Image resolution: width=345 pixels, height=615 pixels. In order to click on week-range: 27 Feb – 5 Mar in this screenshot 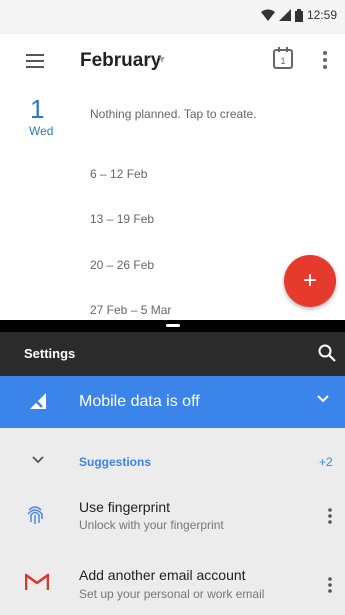, I will do `click(130, 310)`.